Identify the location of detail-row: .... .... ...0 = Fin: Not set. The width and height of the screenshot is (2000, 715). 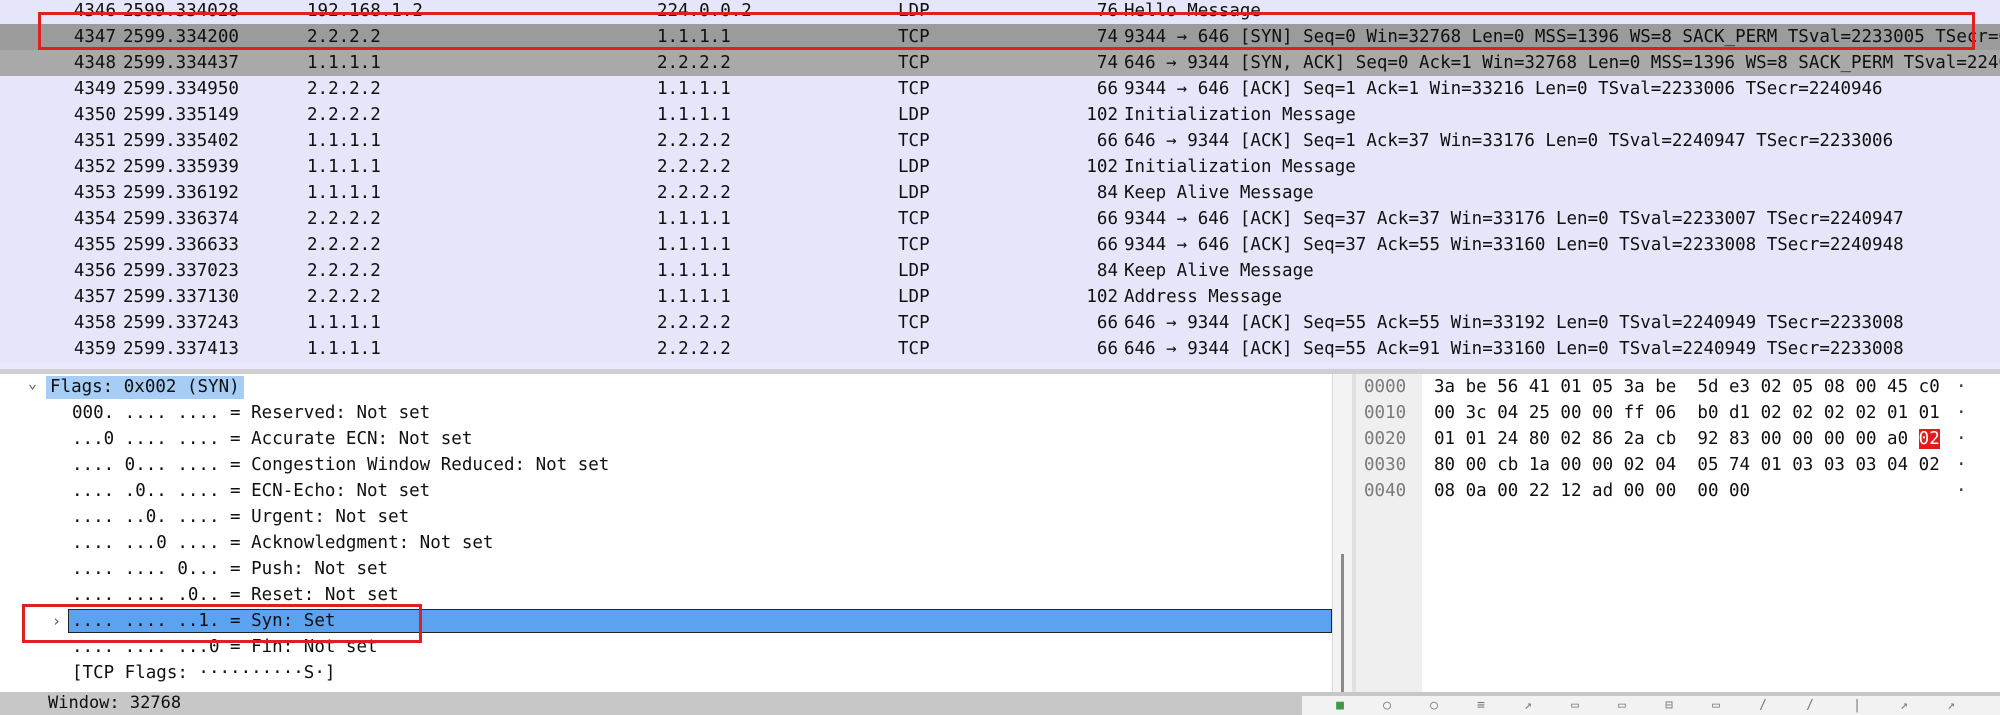
(666, 647).